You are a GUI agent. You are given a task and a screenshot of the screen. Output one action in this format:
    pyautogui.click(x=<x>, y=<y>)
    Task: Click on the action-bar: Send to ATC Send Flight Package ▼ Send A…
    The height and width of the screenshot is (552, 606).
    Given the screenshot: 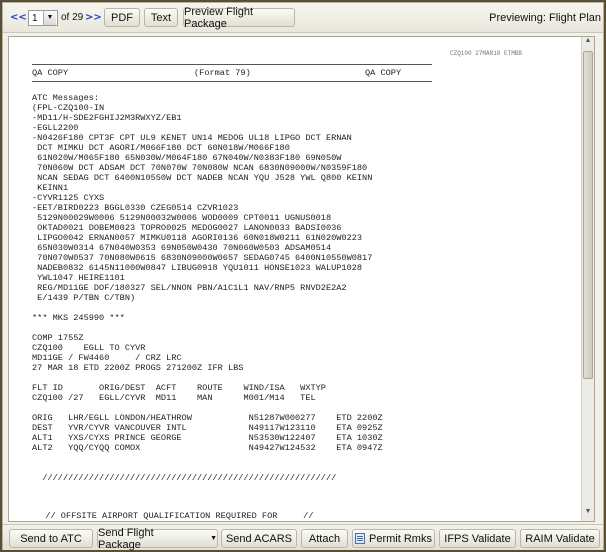 What is the action you would take?
    pyautogui.click(x=303, y=537)
    